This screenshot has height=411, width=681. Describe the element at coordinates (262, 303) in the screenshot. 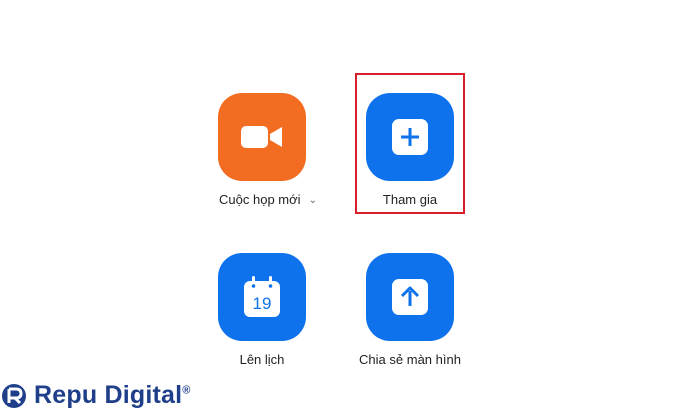

I see `calendar-day: 19` at that location.